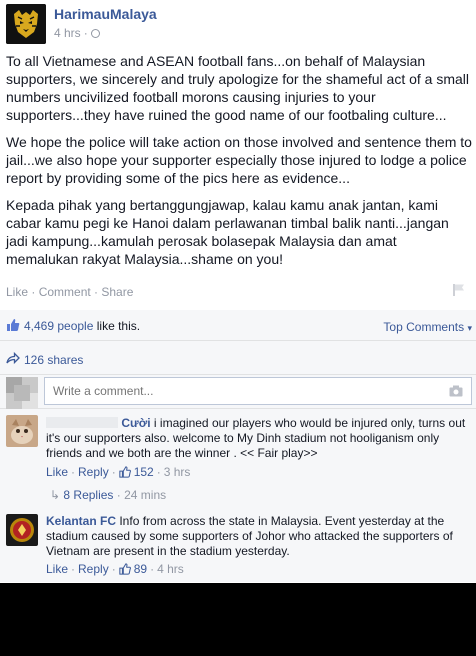 This screenshot has height=656, width=476. What do you see at coordinates (243, 391) in the screenshot?
I see `comment-input` at bounding box center [243, 391].